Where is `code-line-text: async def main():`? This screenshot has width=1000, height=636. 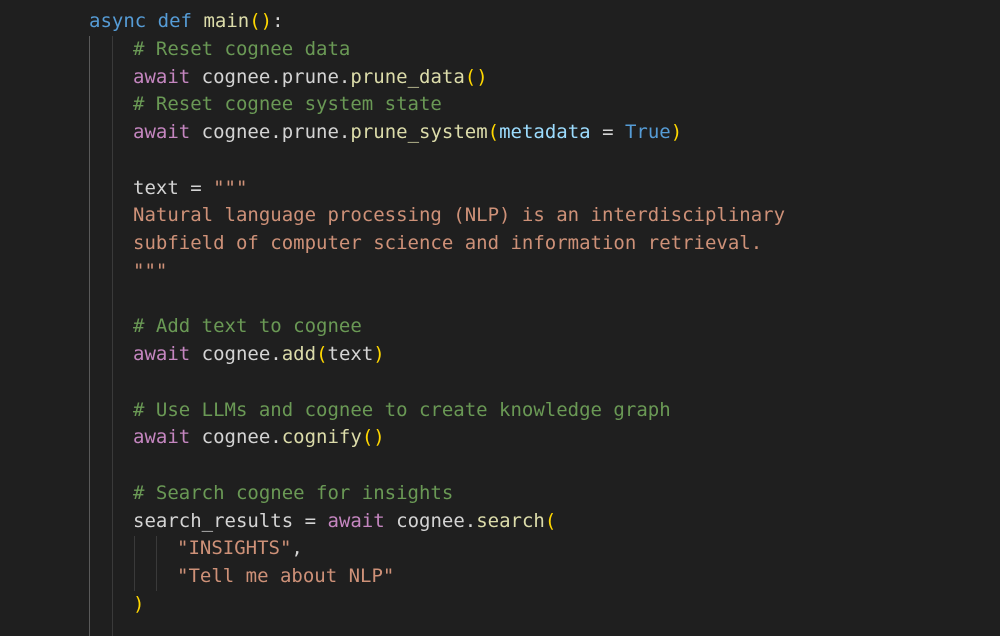
code-line-text: async def main(): is located at coordinates (186, 22).